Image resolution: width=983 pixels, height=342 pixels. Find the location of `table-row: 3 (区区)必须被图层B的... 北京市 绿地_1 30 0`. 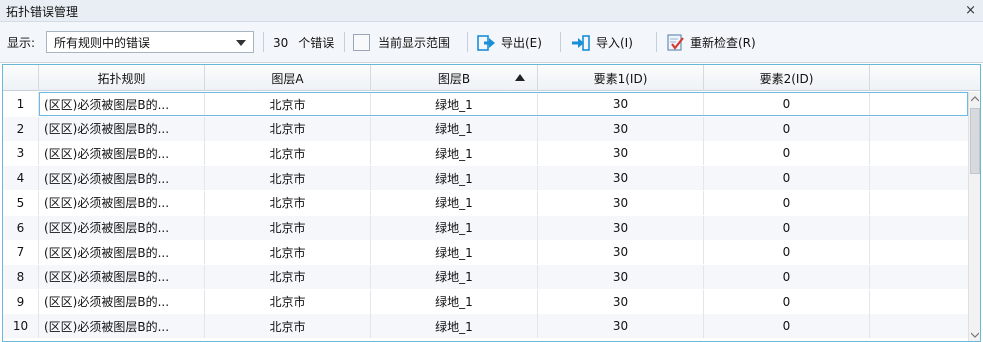

table-row: 3 (区区)必须被图层B的... 北京市 绿地_1 30 0 is located at coordinates (485, 153).